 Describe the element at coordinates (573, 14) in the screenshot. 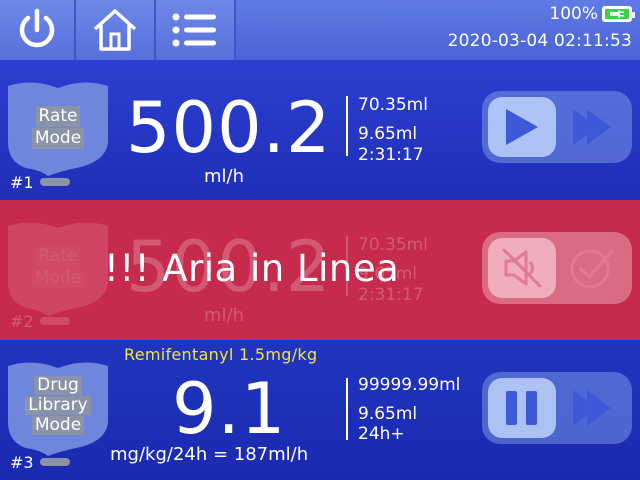

I see `battery-percent: 100%` at that location.